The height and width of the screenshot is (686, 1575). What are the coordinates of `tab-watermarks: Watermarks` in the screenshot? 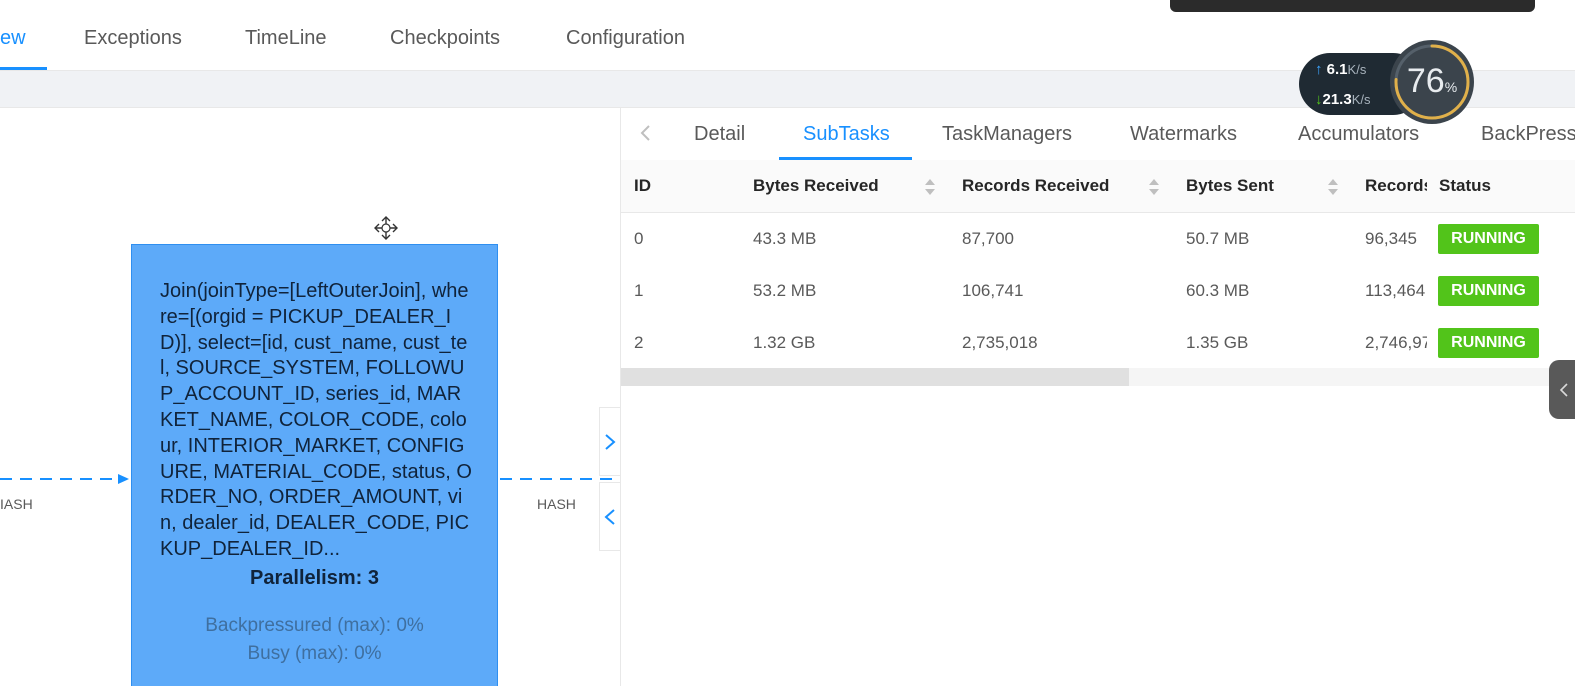 It's located at (1183, 134).